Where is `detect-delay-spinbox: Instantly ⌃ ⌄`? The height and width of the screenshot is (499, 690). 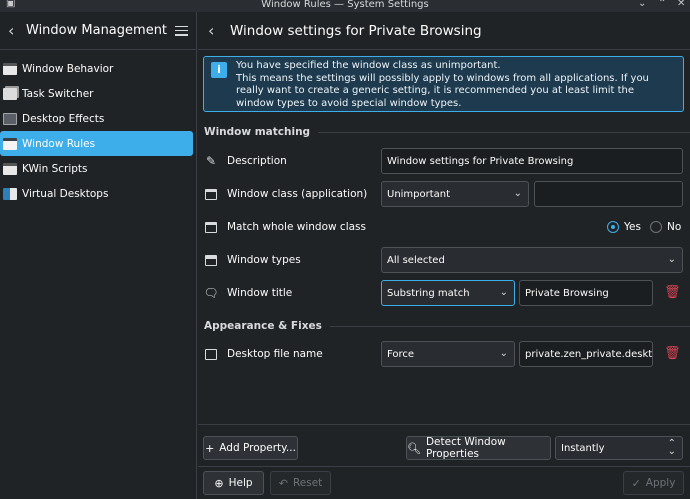 detect-delay-spinbox: Instantly ⌃ ⌄ is located at coordinates (619, 448).